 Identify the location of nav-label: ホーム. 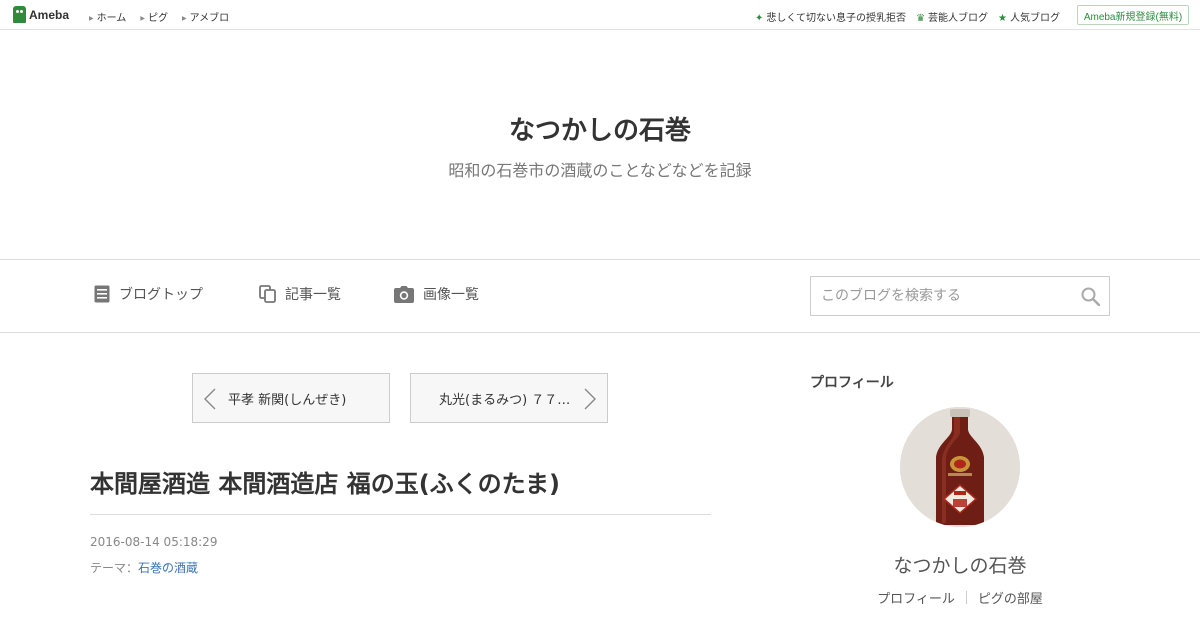
(111, 18).